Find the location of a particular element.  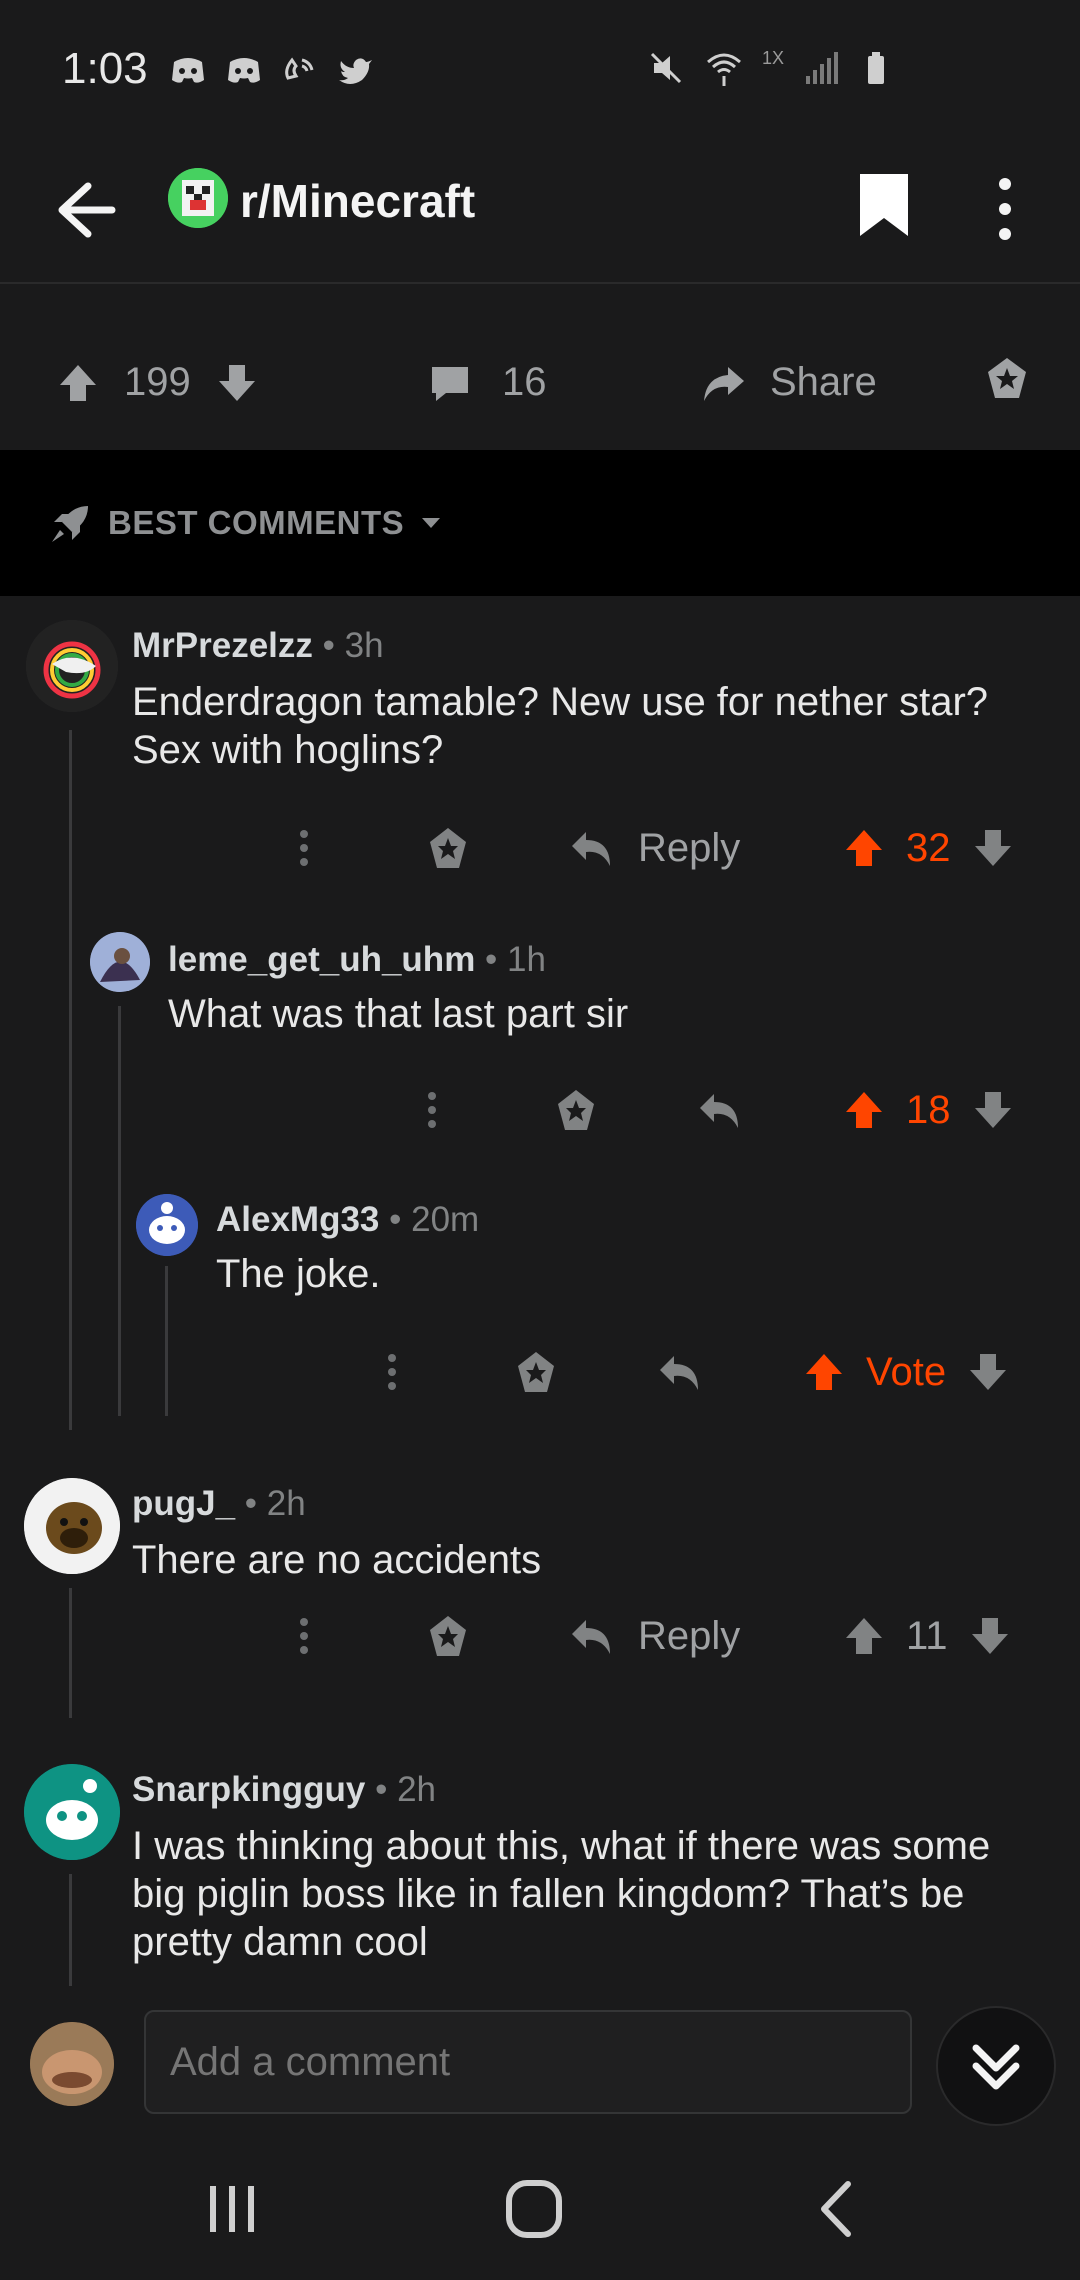

comment-body: There are no accidents is located at coordinates (337, 1560).